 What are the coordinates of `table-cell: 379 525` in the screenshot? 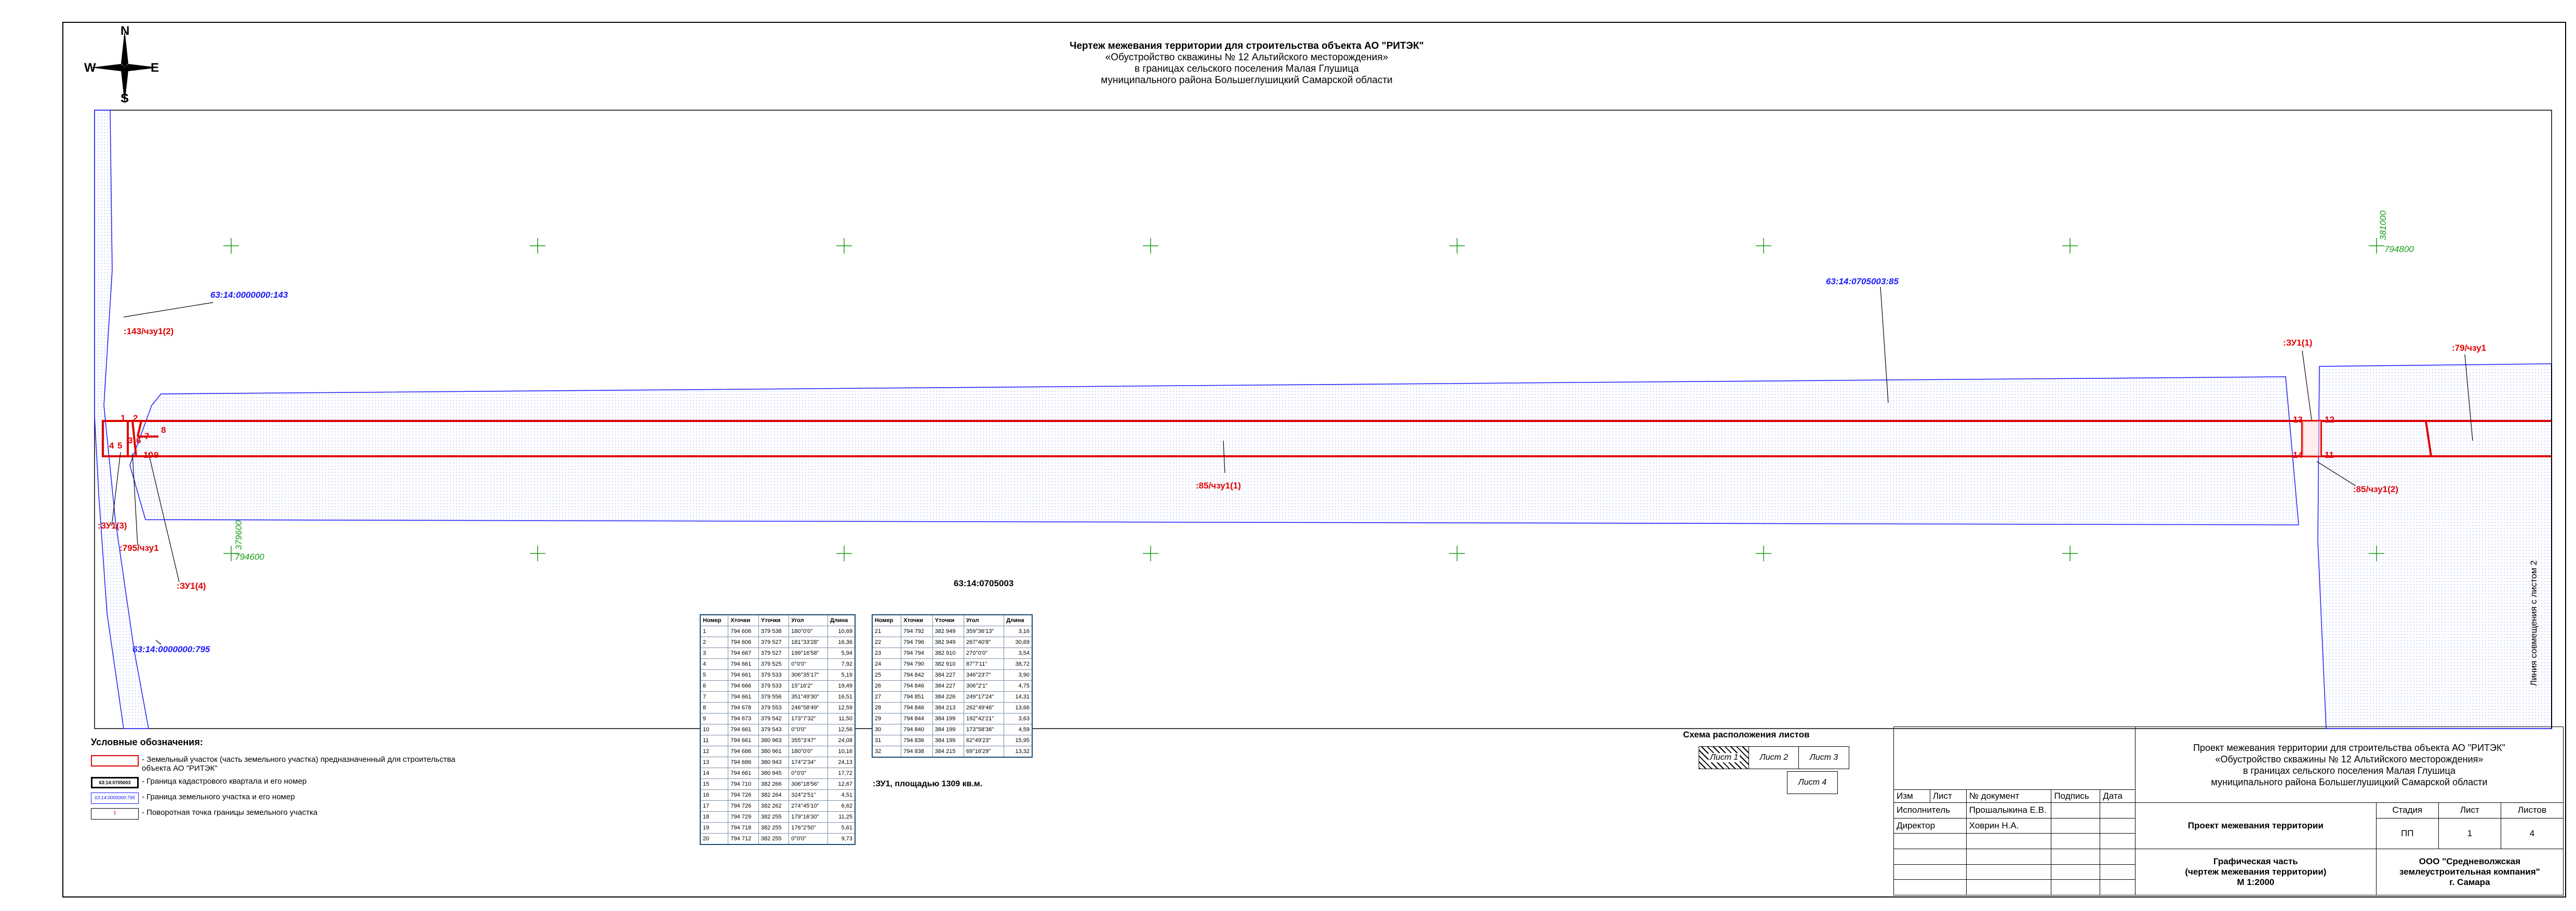 It's located at (774, 664).